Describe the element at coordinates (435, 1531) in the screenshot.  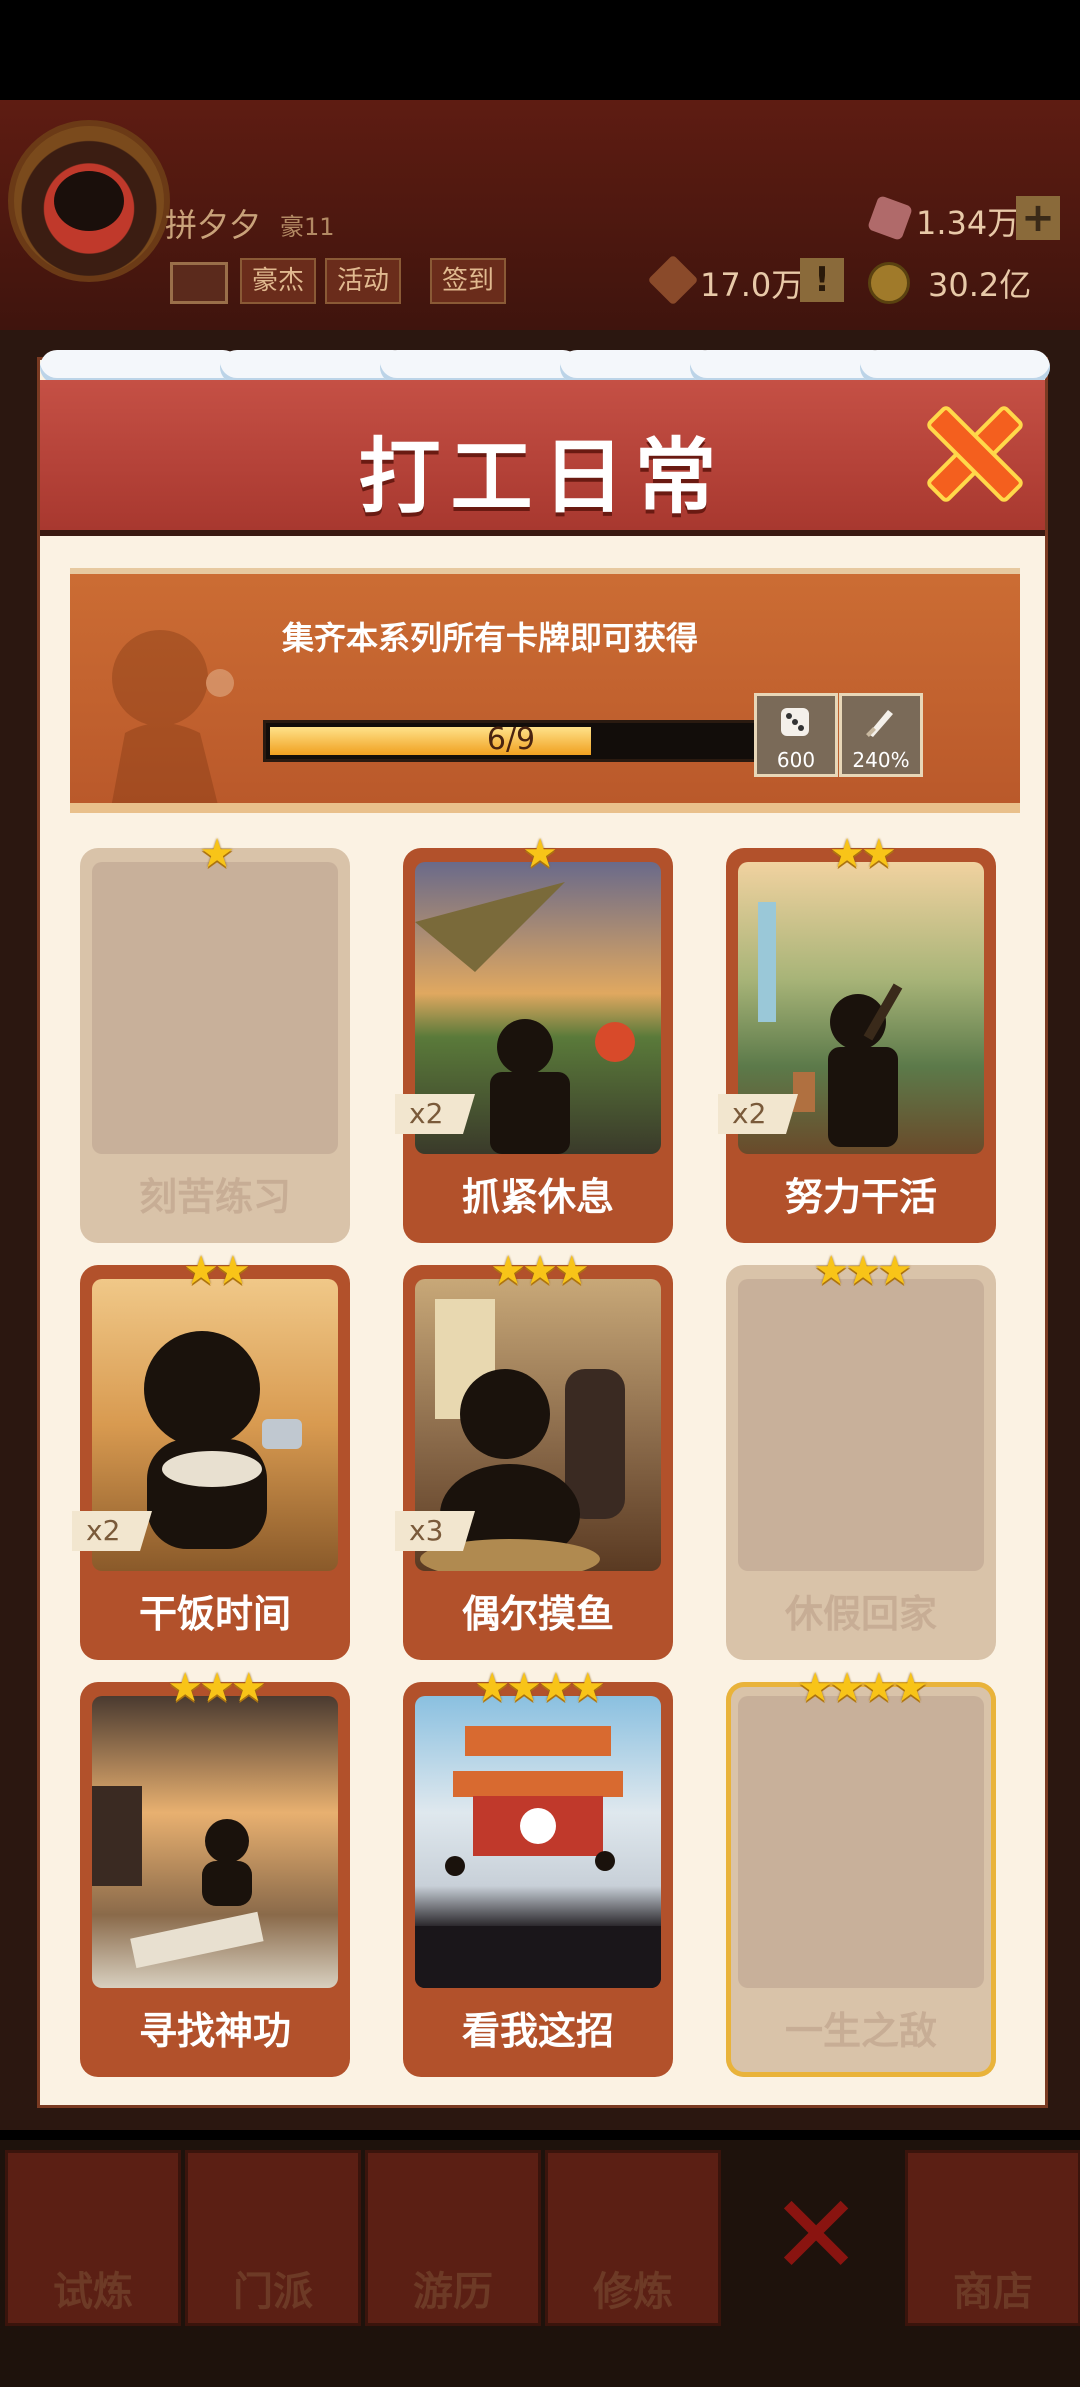
I see `card-multiplier: x3` at that location.